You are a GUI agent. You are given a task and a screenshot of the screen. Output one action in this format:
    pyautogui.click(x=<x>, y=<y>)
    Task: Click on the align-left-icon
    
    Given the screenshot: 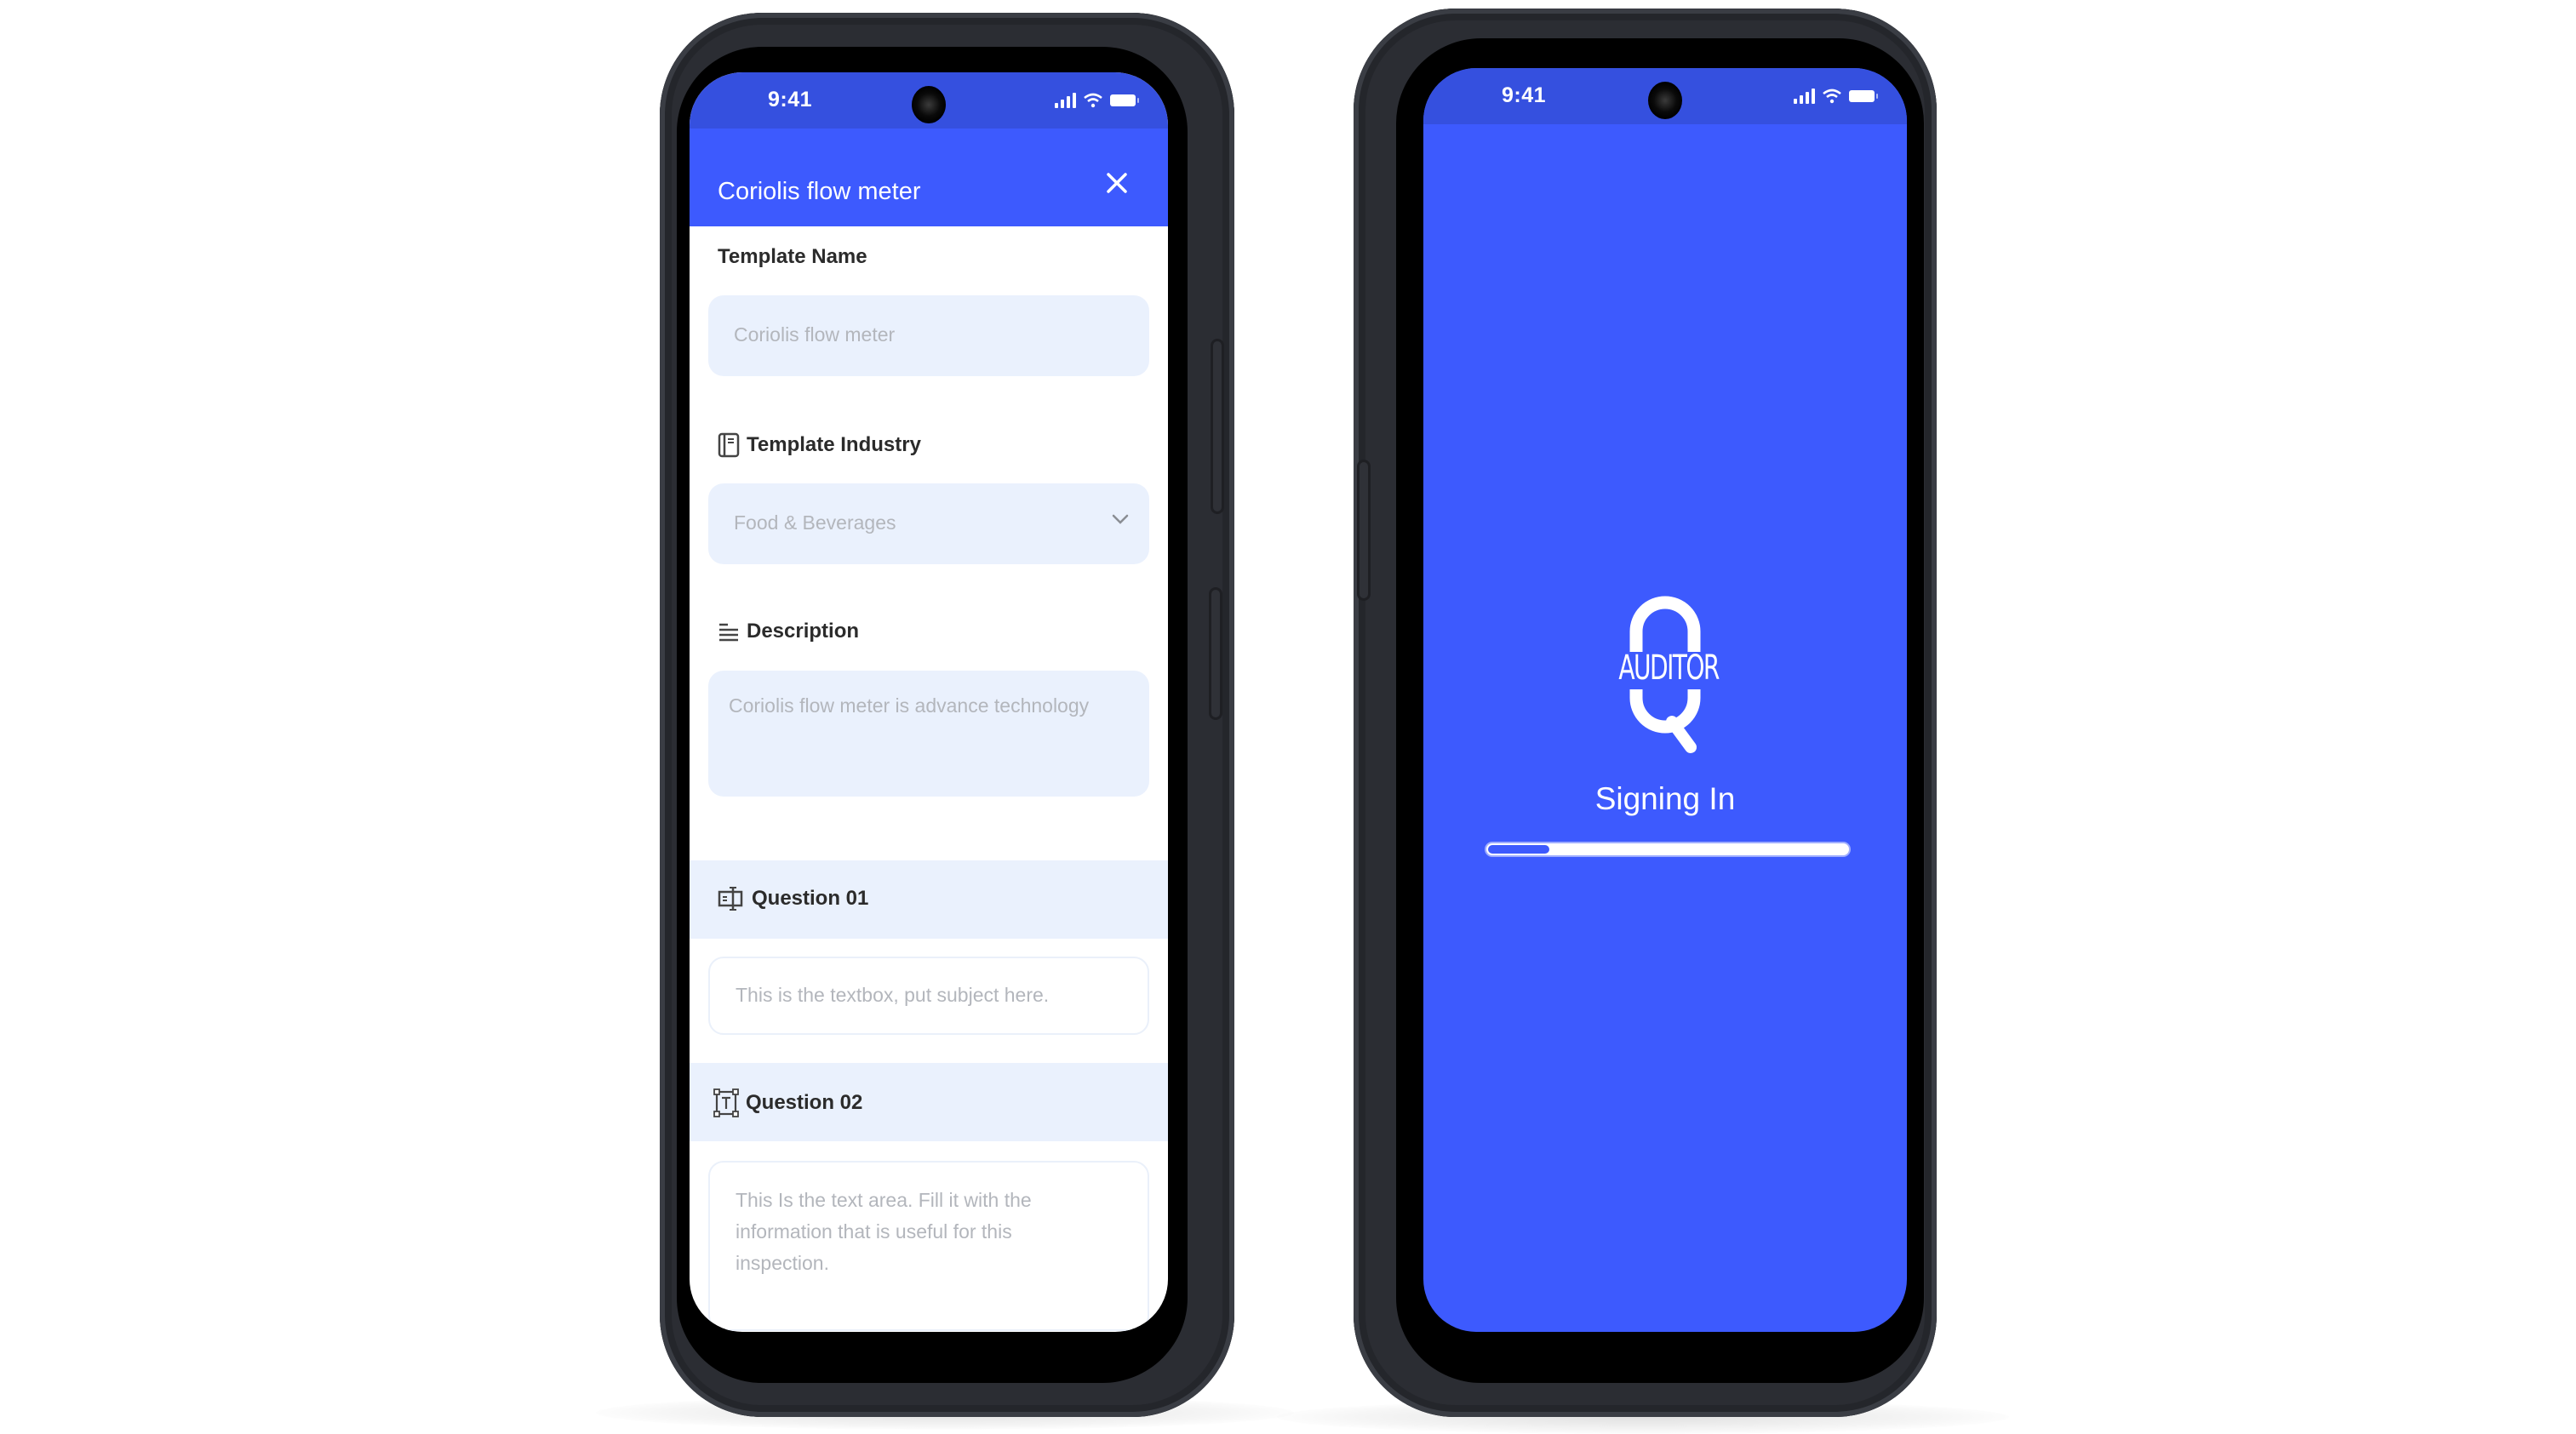 What is the action you would take?
    pyautogui.click(x=728, y=632)
    